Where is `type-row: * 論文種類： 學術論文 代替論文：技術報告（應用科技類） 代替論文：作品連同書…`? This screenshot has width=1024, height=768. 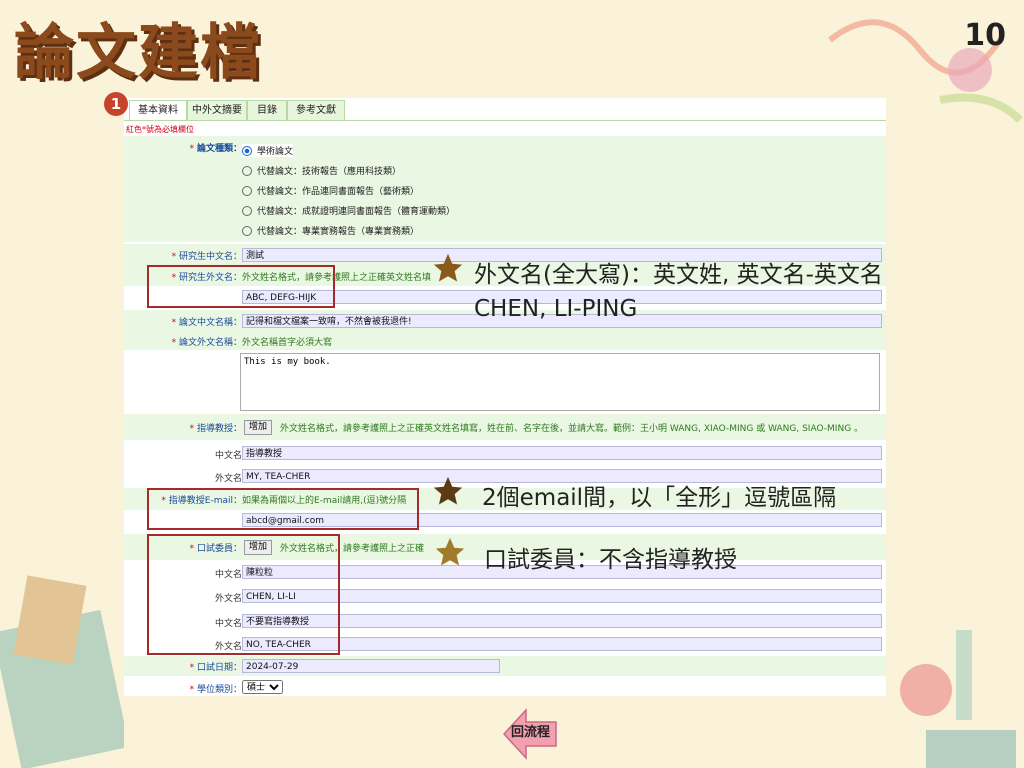 type-row: * 論文種類： 學術論文 代替論文：技術報告（應用科技類） 代替論文：作品連同書… is located at coordinates (505, 189).